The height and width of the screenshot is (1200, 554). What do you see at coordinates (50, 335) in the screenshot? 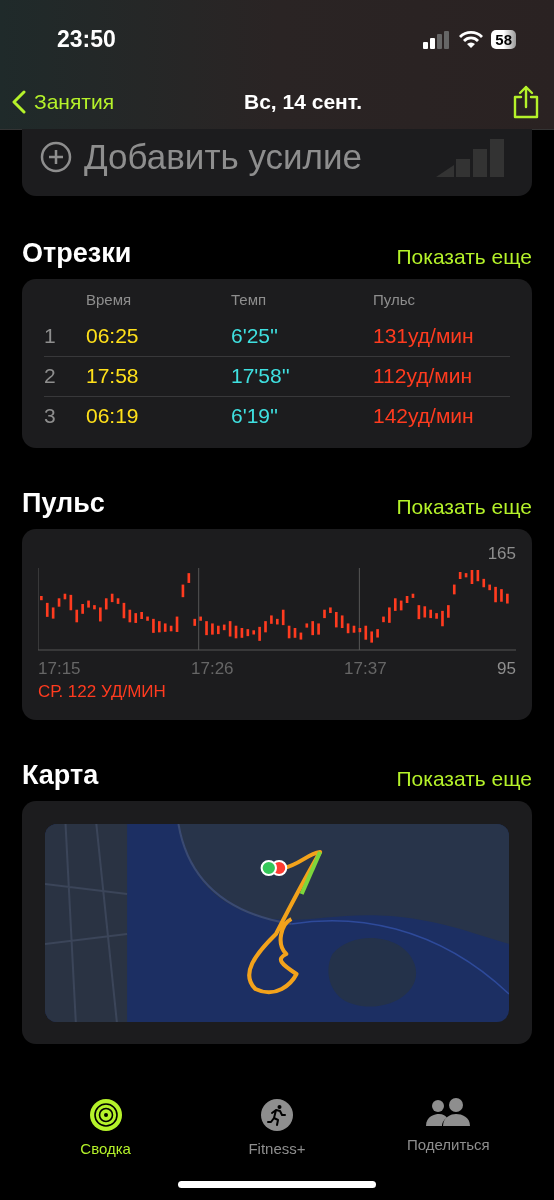
I see `row-index: 1` at bounding box center [50, 335].